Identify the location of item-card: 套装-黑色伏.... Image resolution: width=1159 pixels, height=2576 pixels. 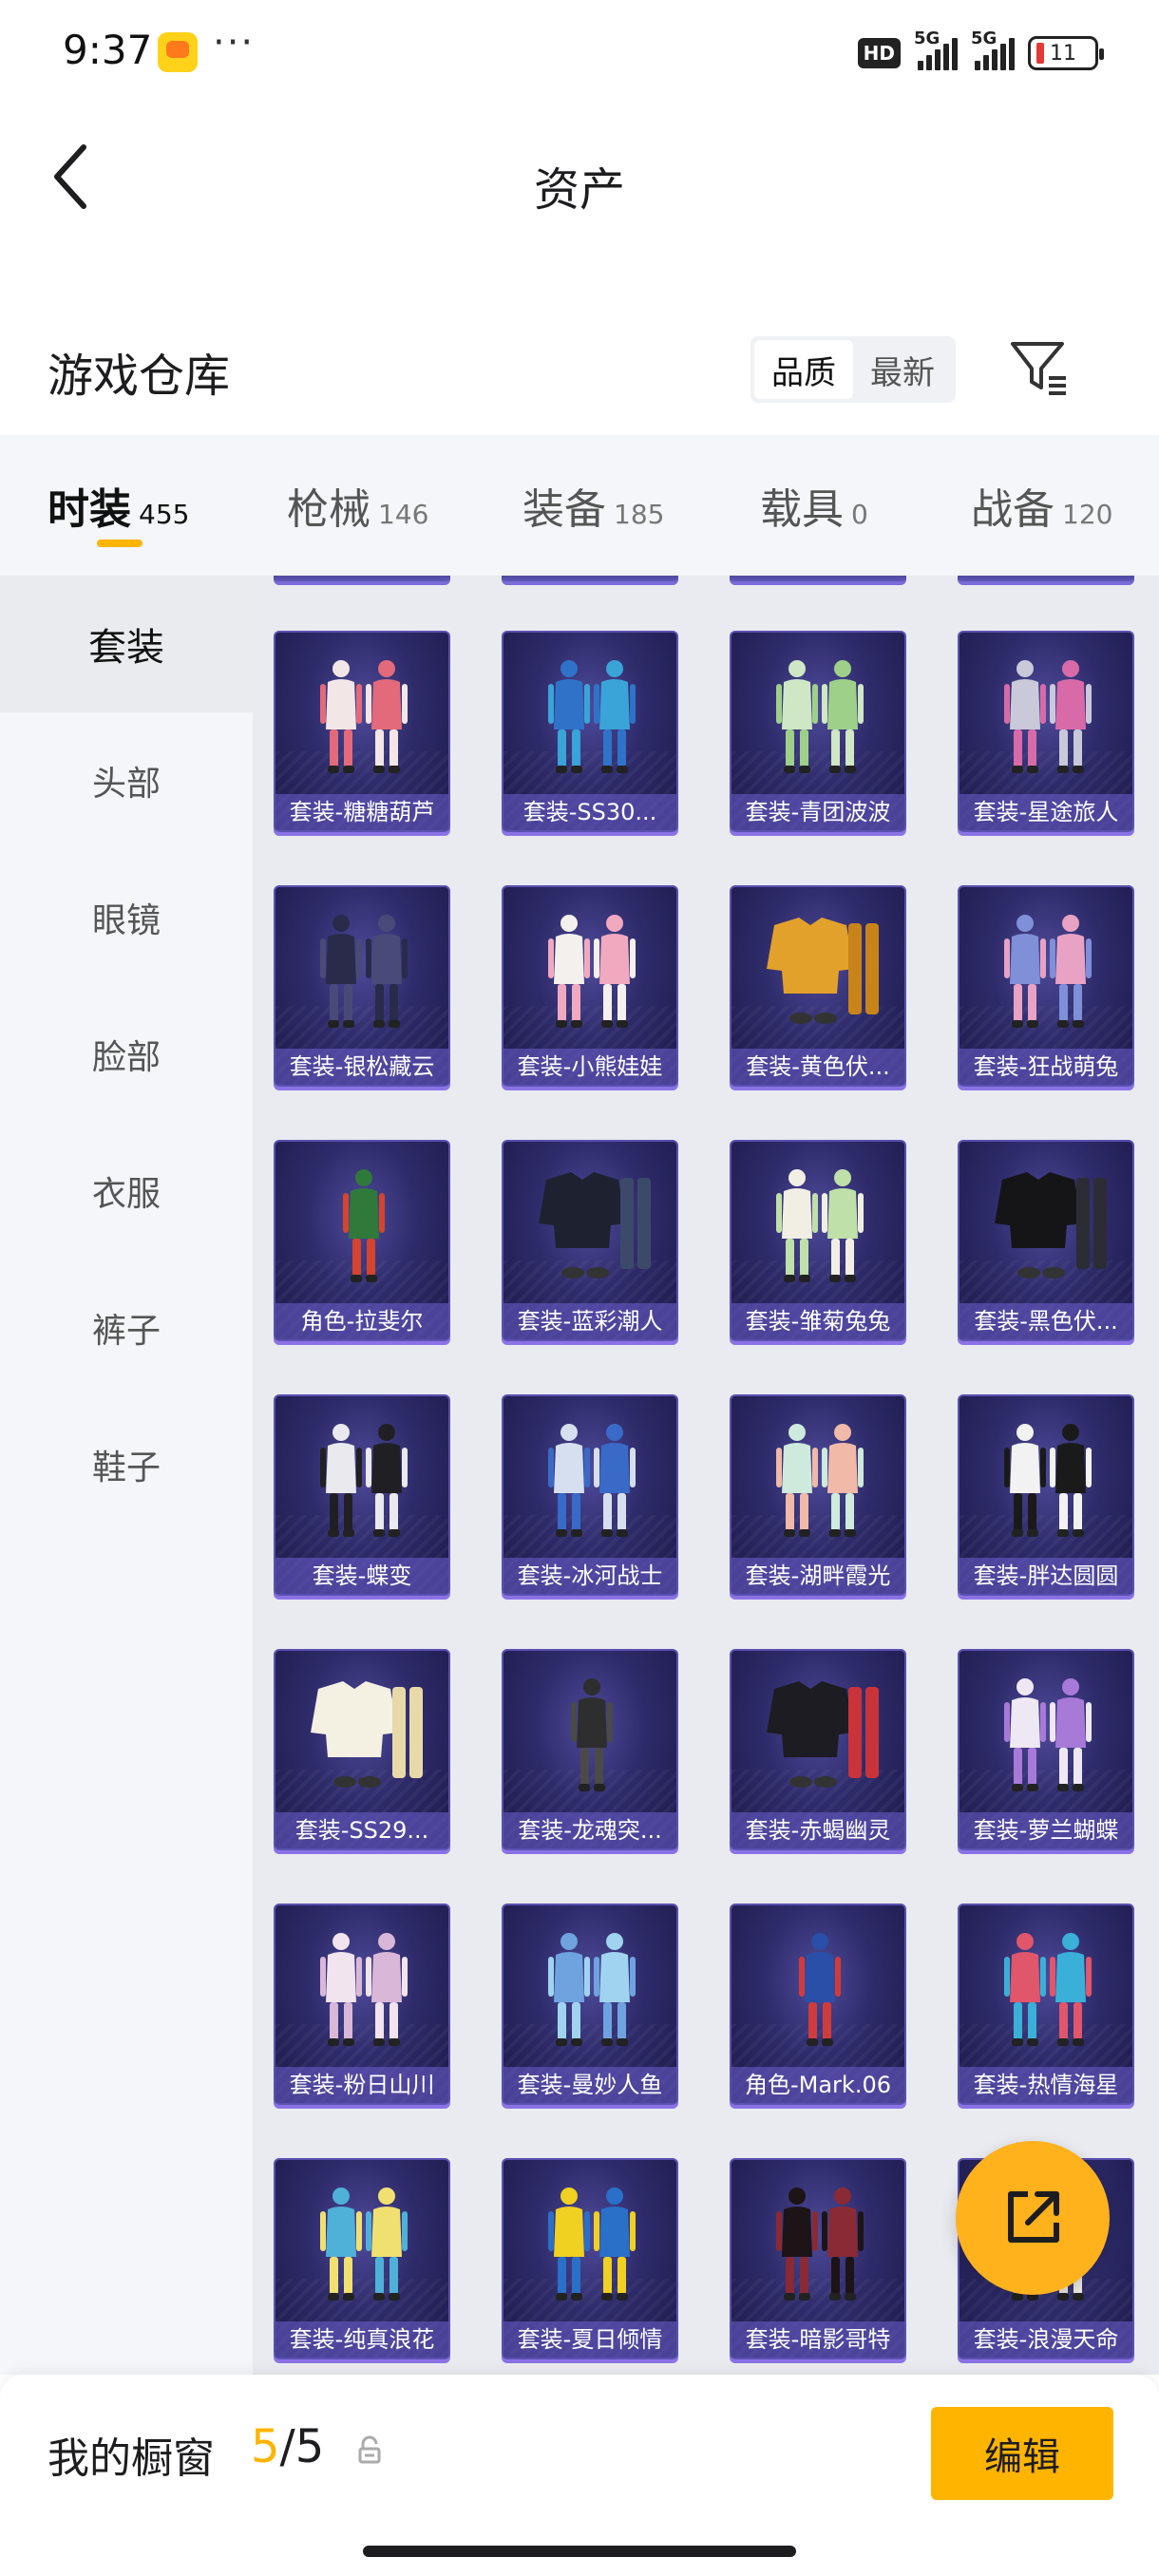
(1046, 1240).